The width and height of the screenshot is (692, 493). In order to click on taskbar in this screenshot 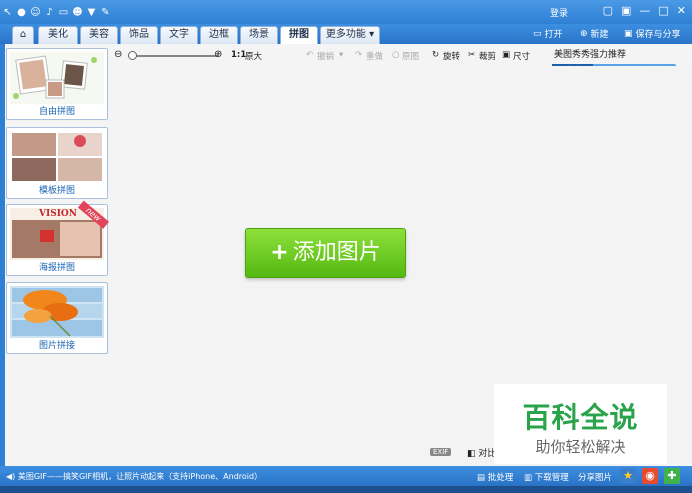, I will do `click(346, 489)`.